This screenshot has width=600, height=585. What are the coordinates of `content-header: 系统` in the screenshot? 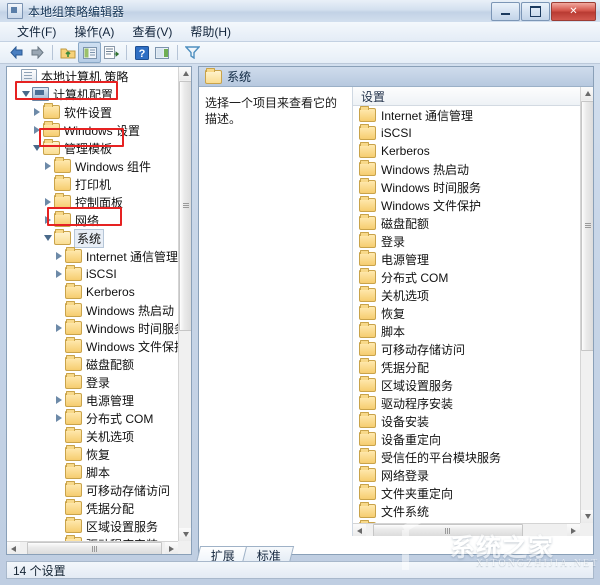 It's located at (396, 77).